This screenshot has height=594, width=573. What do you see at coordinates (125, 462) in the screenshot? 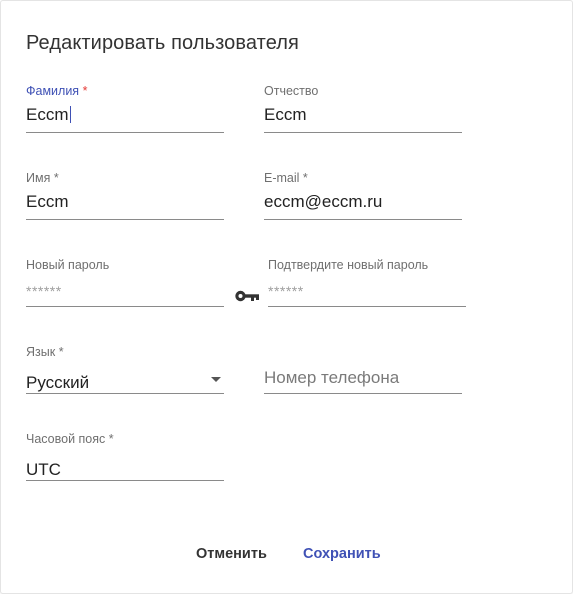
I see `timezone-field: Часовой пояс * UTC` at bounding box center [125, 462].